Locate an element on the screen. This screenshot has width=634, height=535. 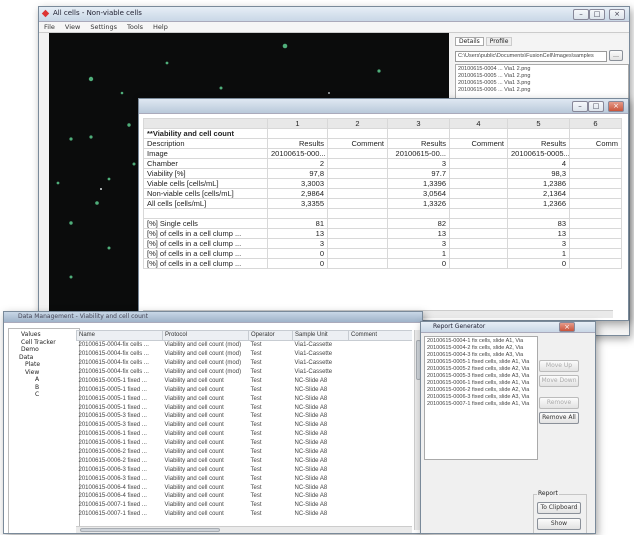
menu-file: File is located at coordinates (49, 27).